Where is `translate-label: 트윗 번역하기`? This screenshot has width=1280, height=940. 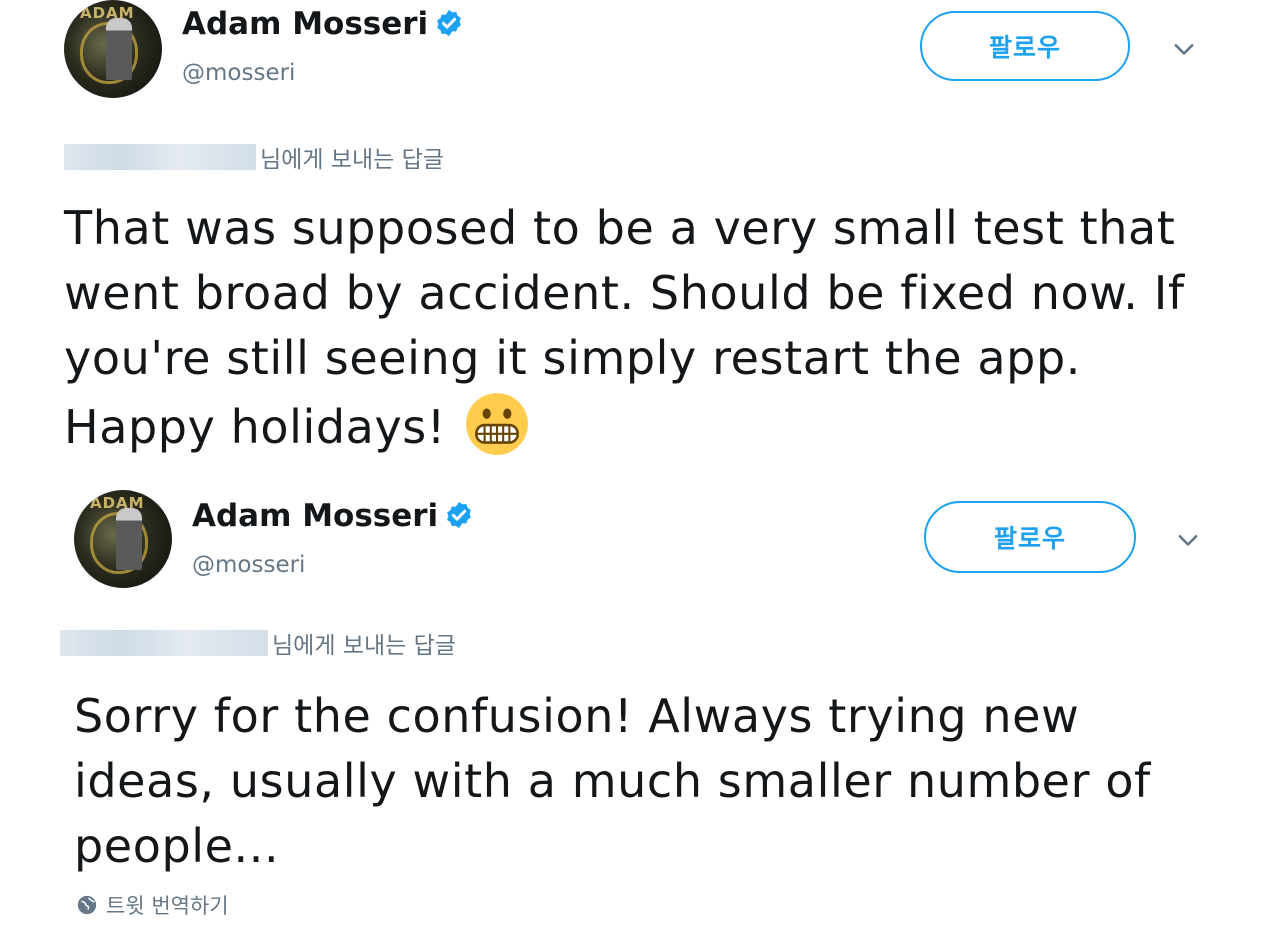 translate-label: 트윗 번역하기 is located at coordinates (167, 906).